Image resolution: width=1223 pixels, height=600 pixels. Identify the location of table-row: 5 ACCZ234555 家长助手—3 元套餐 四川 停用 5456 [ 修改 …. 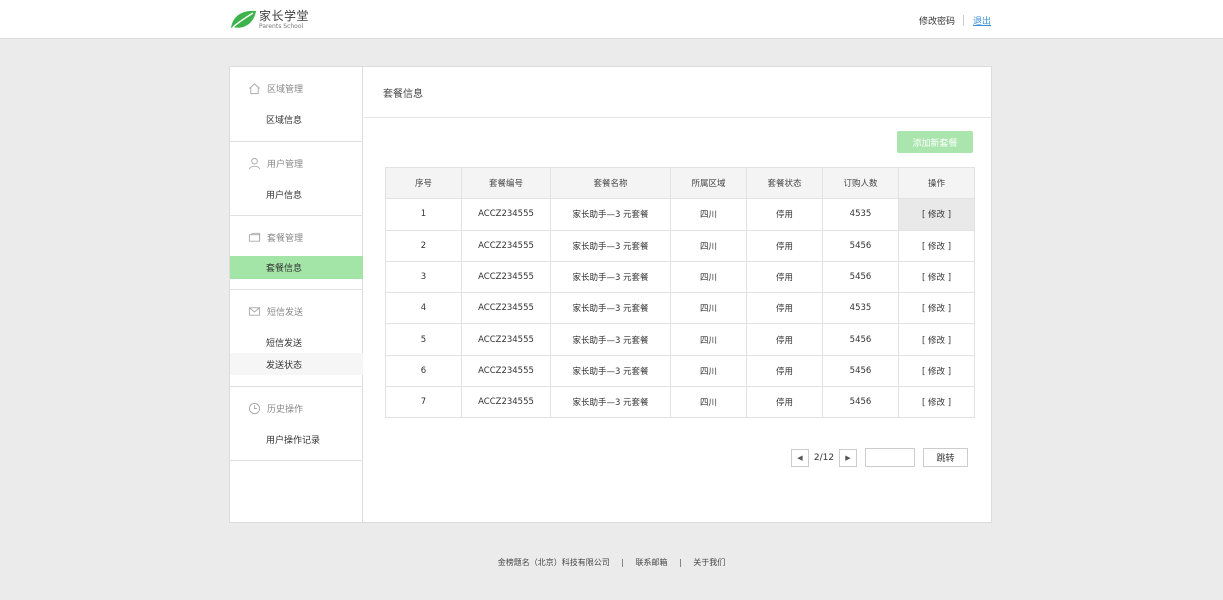
(680, 339).